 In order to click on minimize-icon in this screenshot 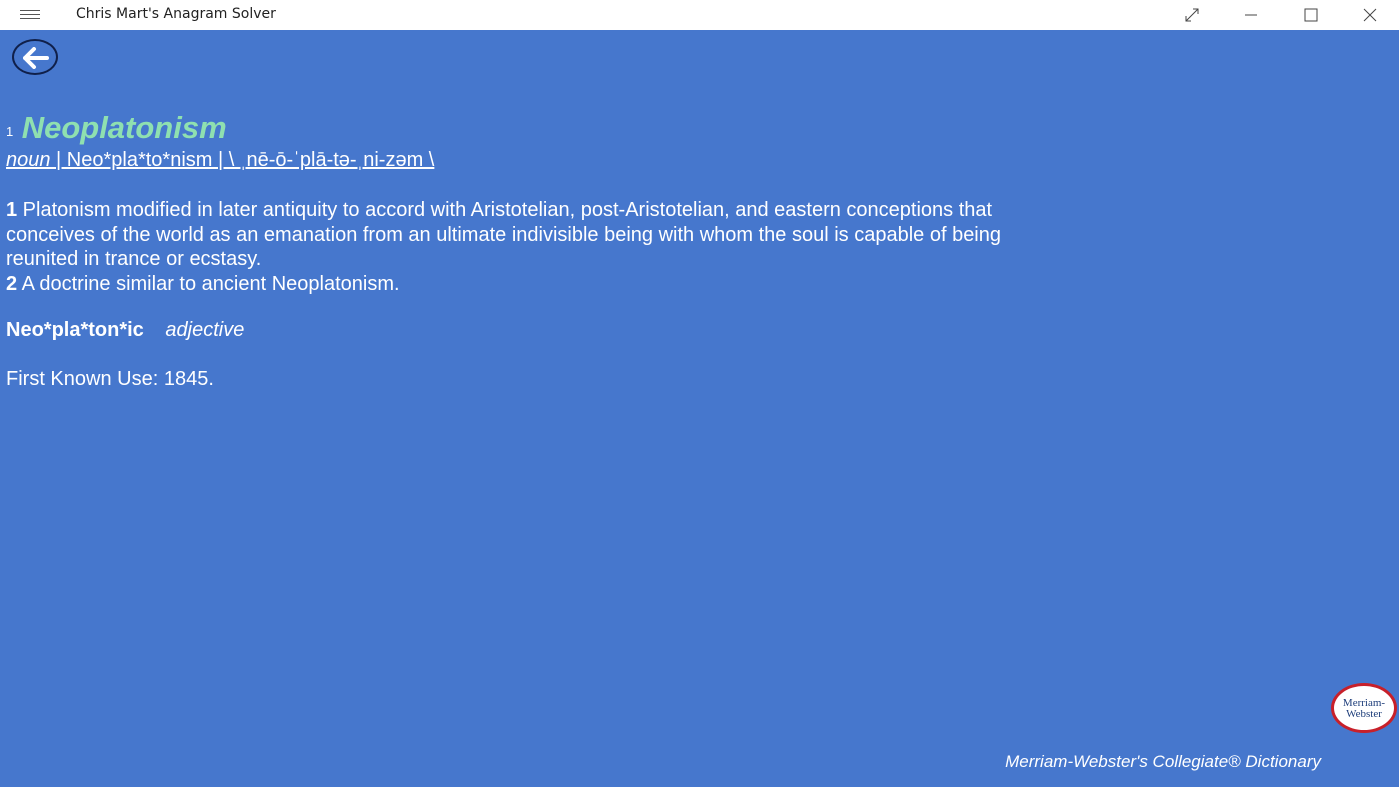, I will do `click(1251, 15)`.